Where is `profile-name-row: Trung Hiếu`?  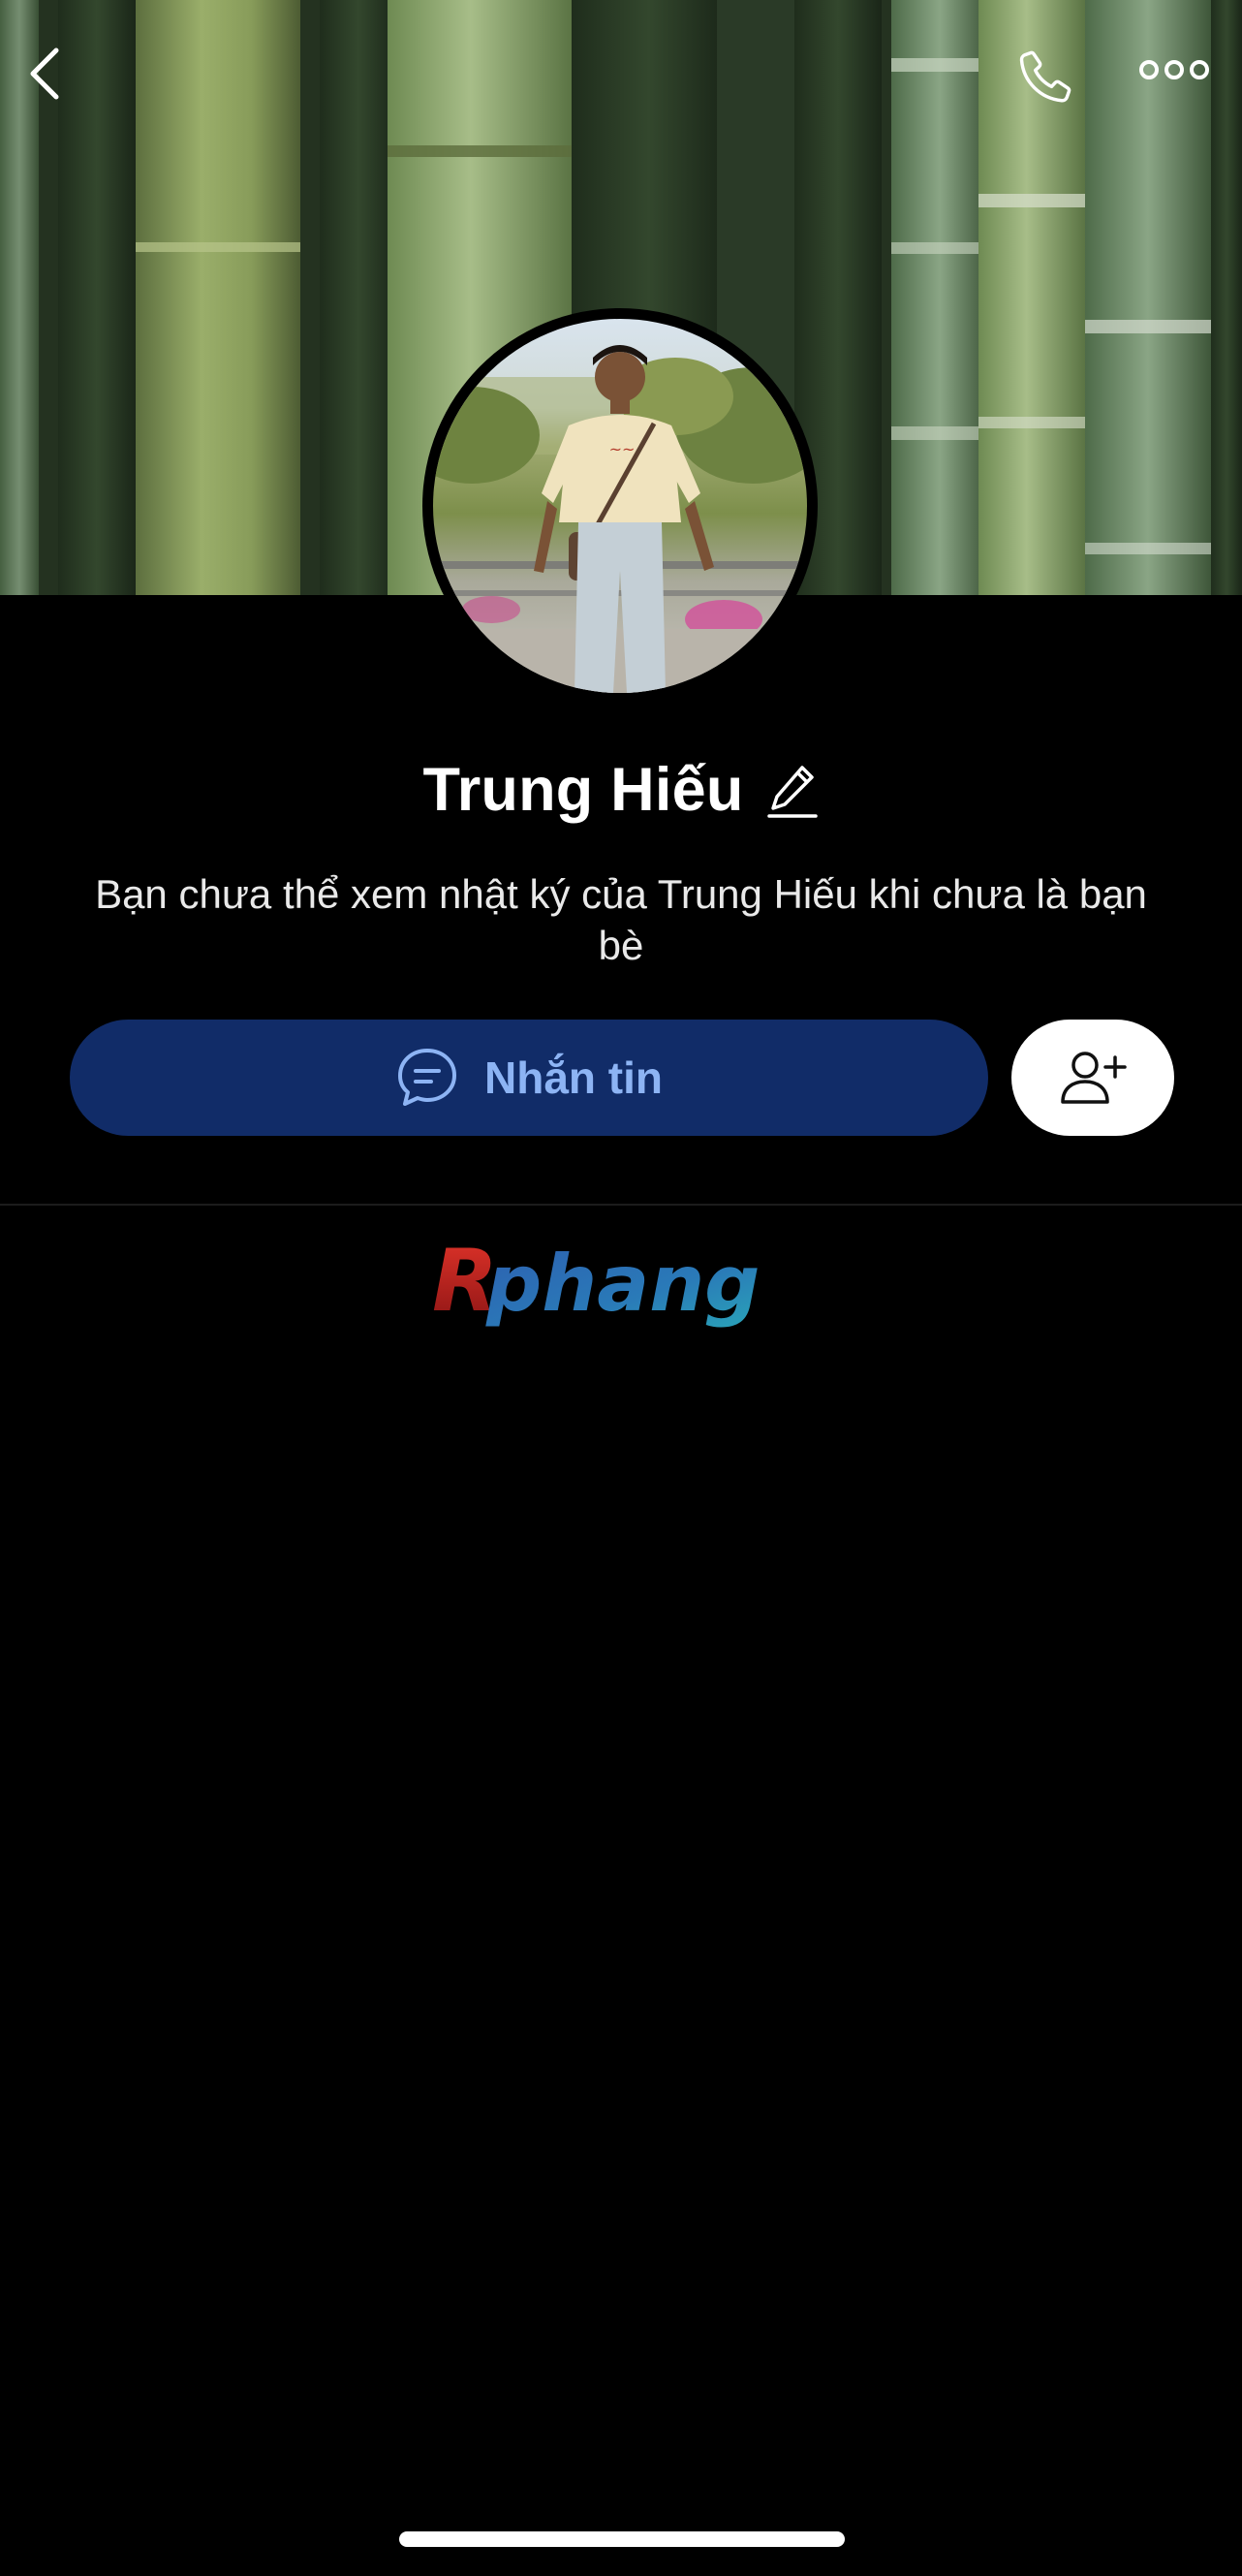
profile-name-row: Trung Hiếu is located at coordinates (621, 789).